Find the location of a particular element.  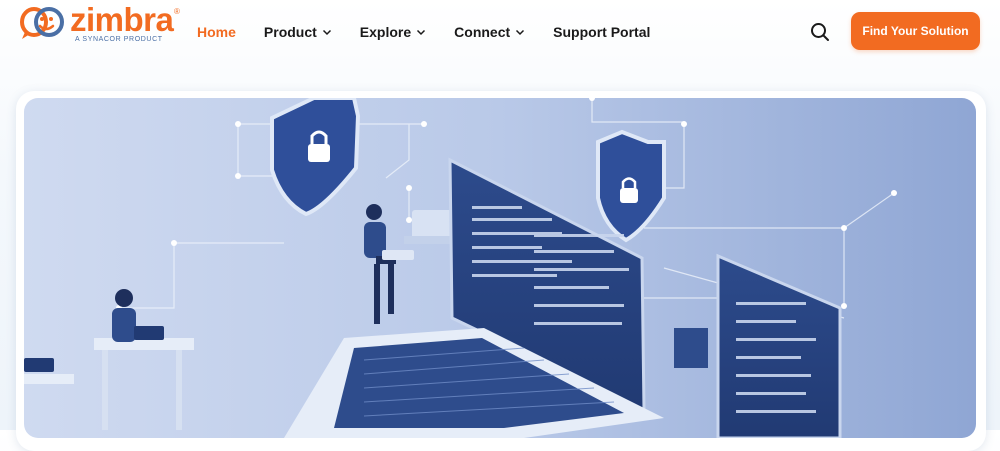

nav-item-support-portal: Support Portal is located at coordinates (601, 32).